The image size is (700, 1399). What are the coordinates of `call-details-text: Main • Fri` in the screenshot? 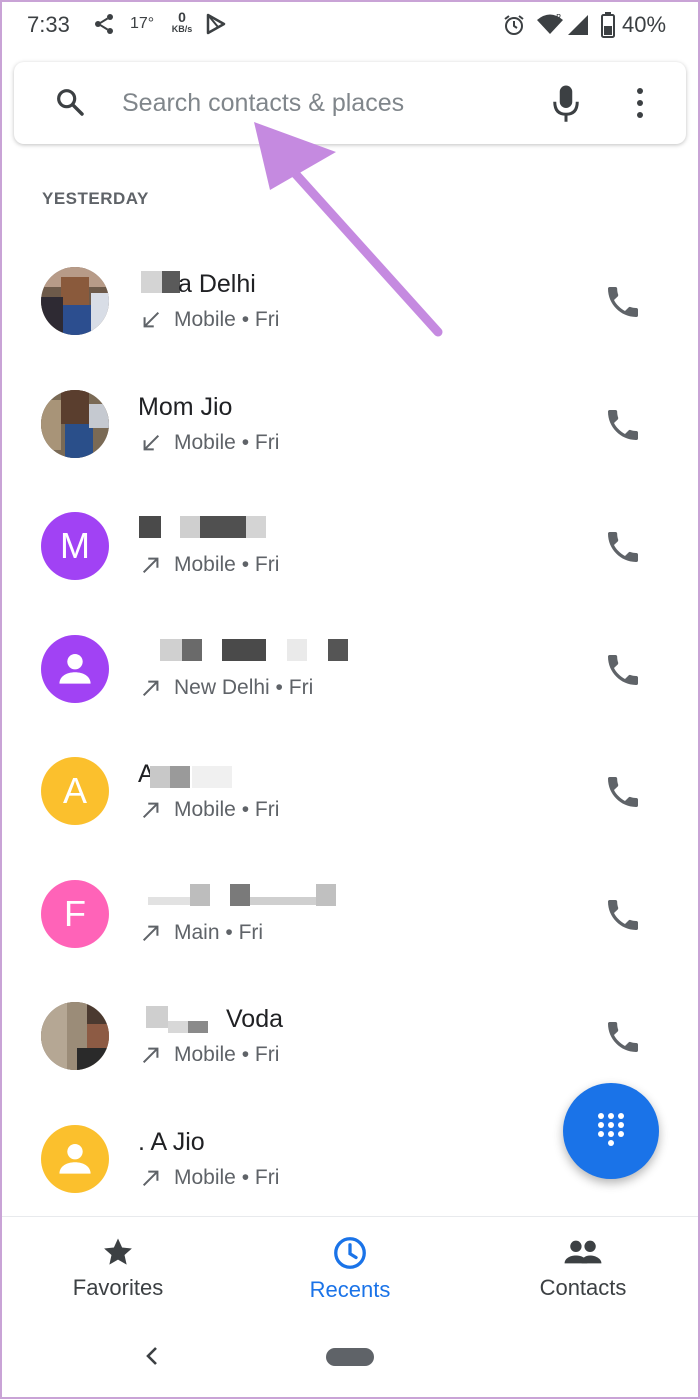 It's located at (218, 933).